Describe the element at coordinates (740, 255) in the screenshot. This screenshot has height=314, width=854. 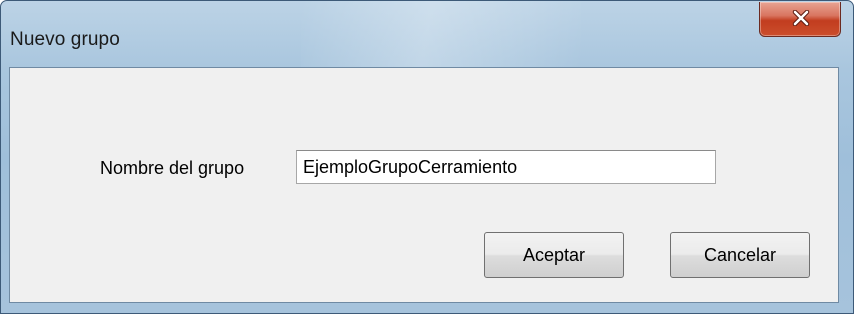
I see `cancel-button: Cancelar` at that location.